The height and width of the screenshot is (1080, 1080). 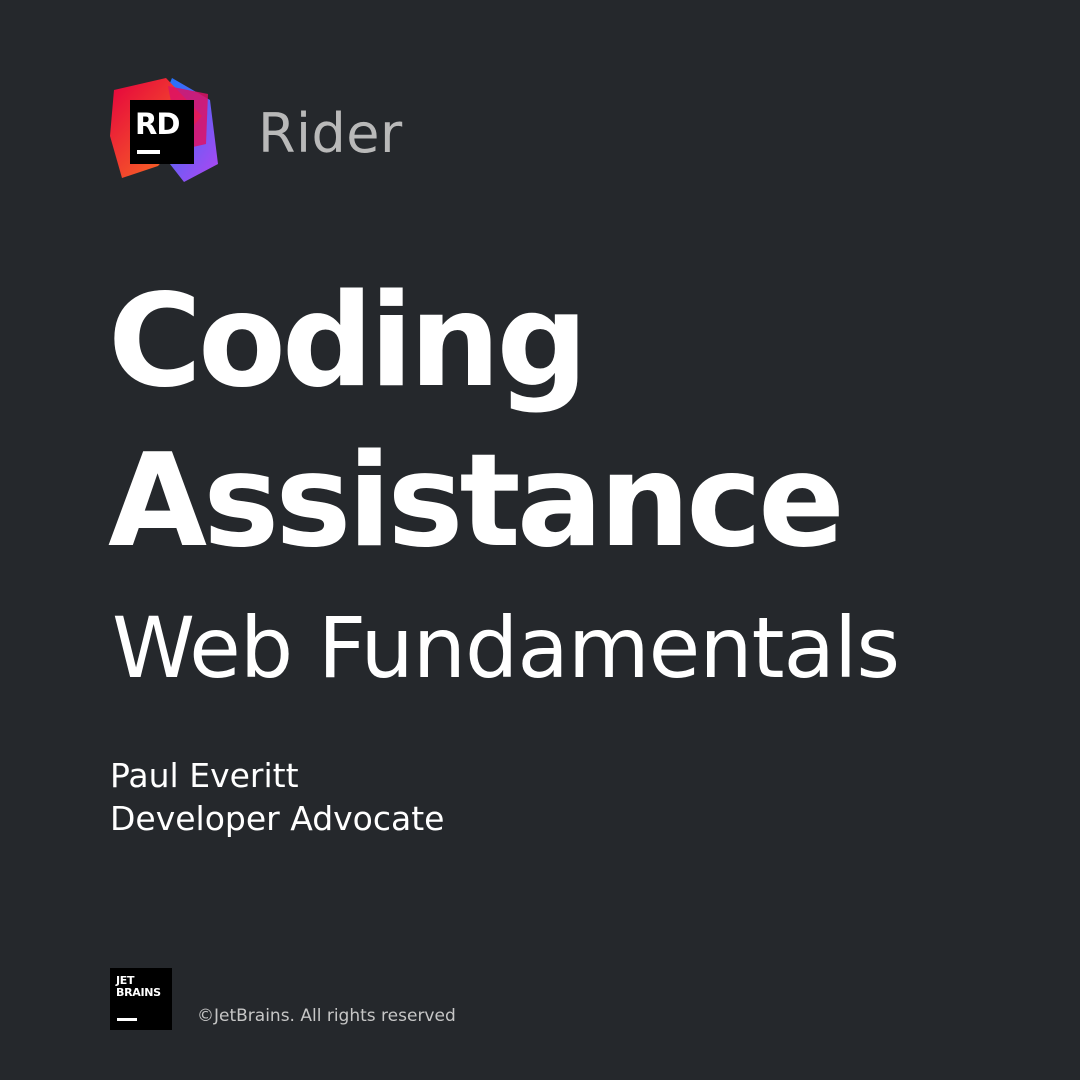 I want to click on product-name: Rider, so click(x=330, y=133).